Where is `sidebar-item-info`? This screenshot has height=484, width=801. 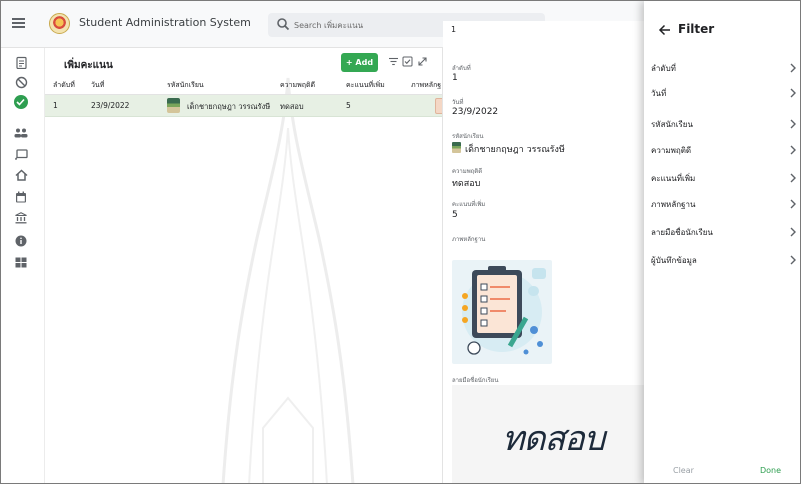
sidebar-item-info is located at coordinates (21, 241).